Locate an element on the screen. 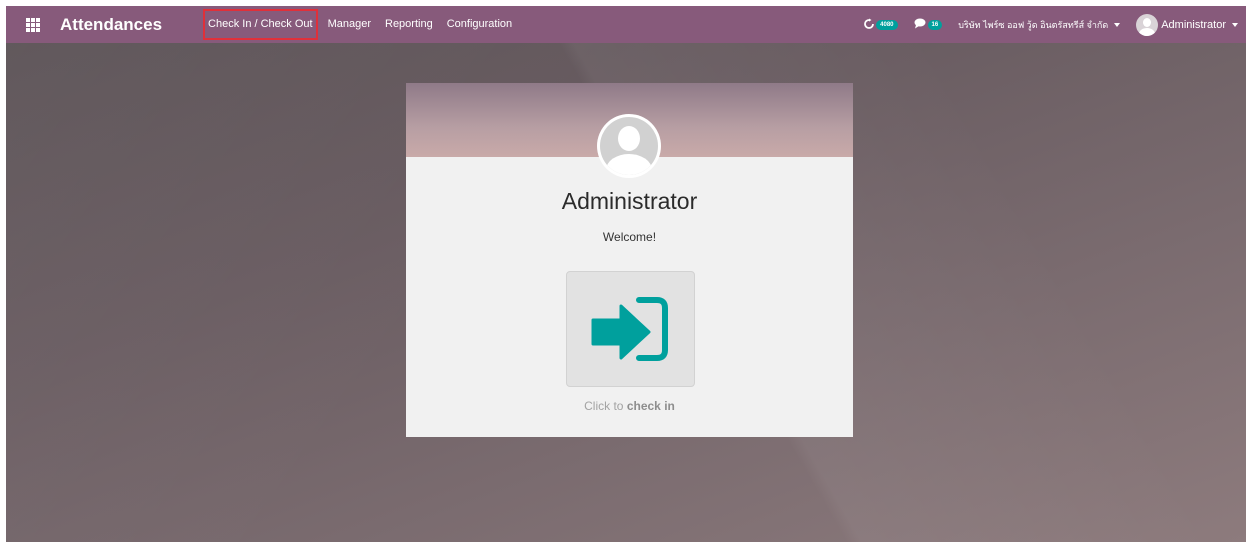 This screenshot has width=1252, height=542. avatar is located at coordinates (1147, 24).